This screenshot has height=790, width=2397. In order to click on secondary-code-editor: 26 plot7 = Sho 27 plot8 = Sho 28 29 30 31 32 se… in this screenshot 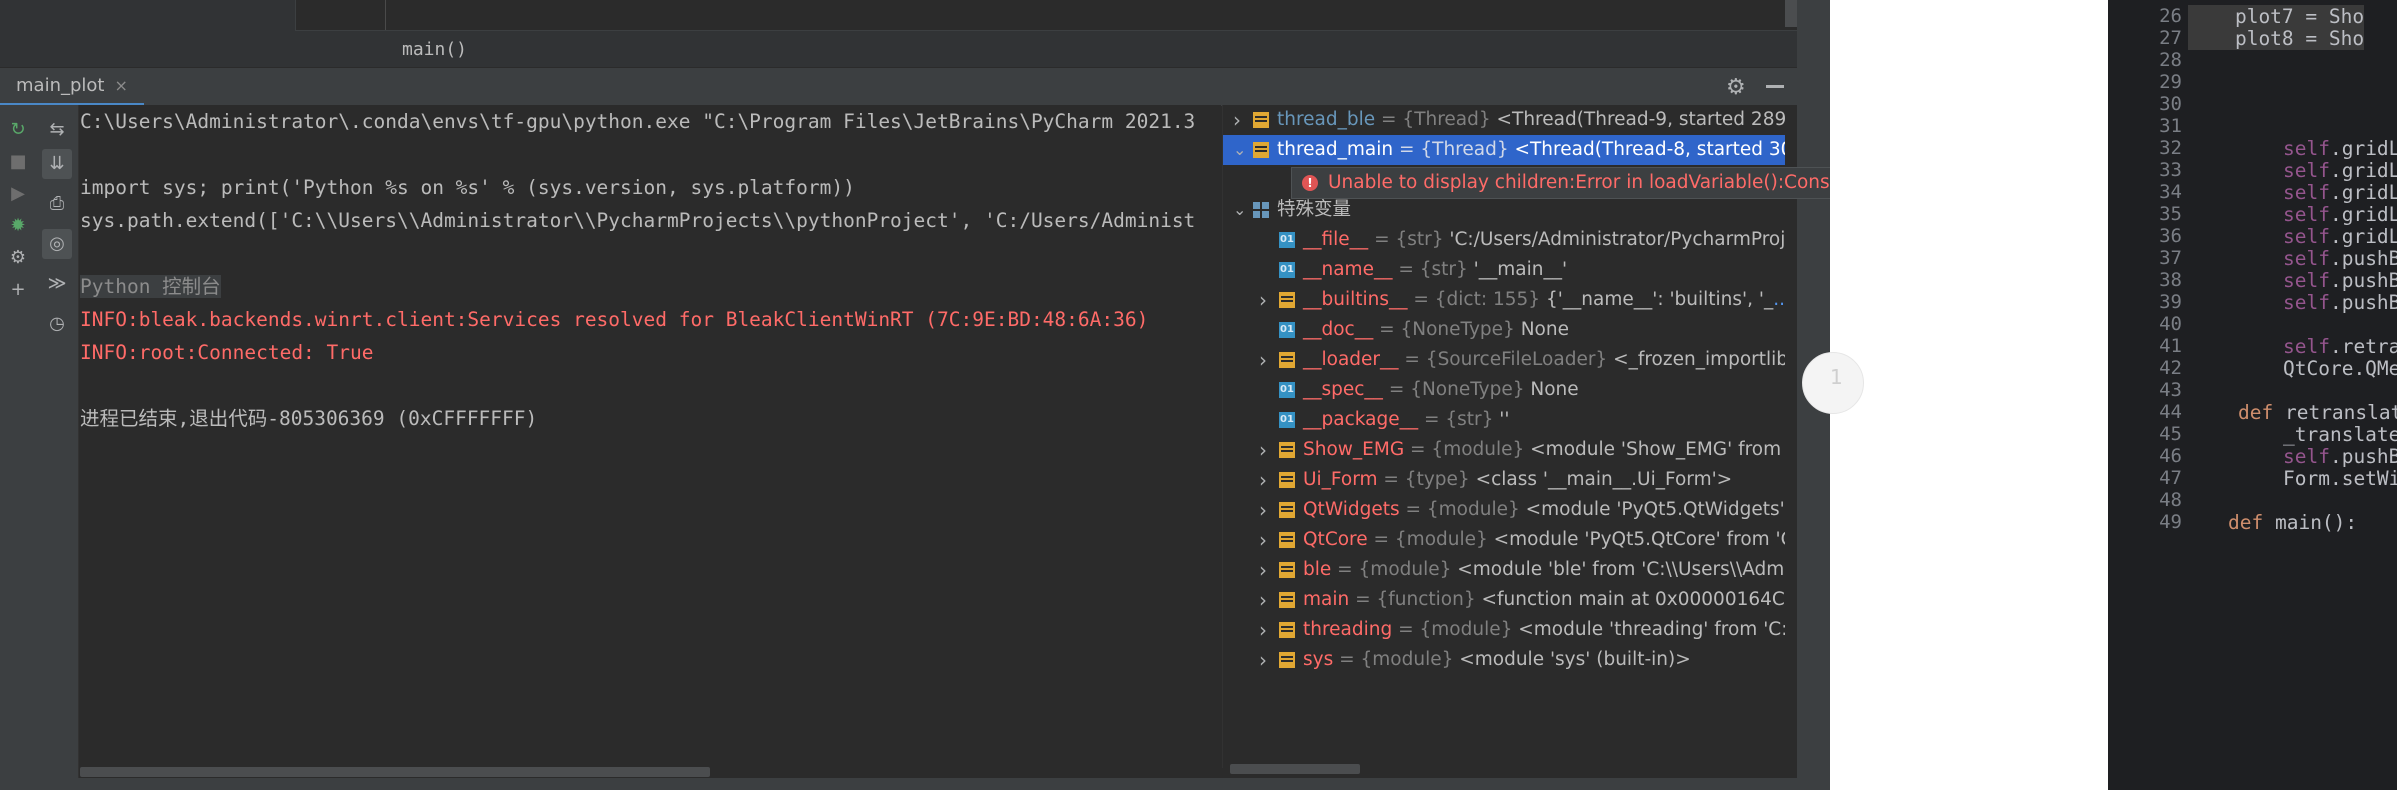, I will do `click(2252, 395)`.